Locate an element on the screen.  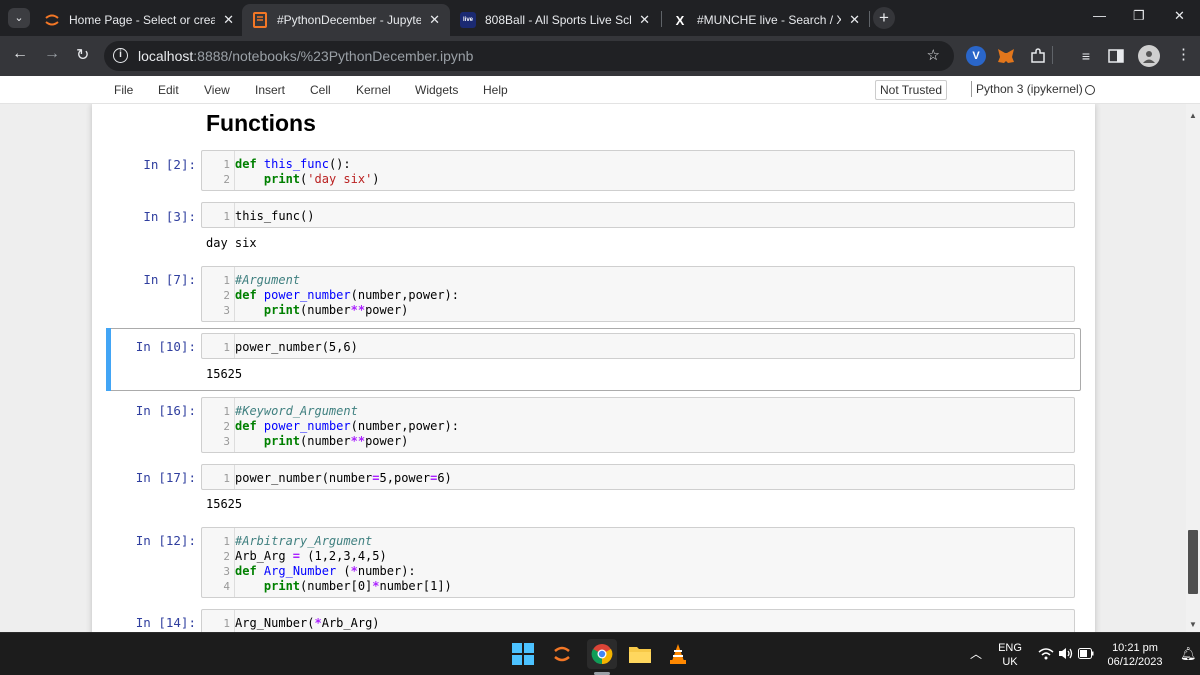
menu-kernel: Kernel is located at coordinates (373, 90).